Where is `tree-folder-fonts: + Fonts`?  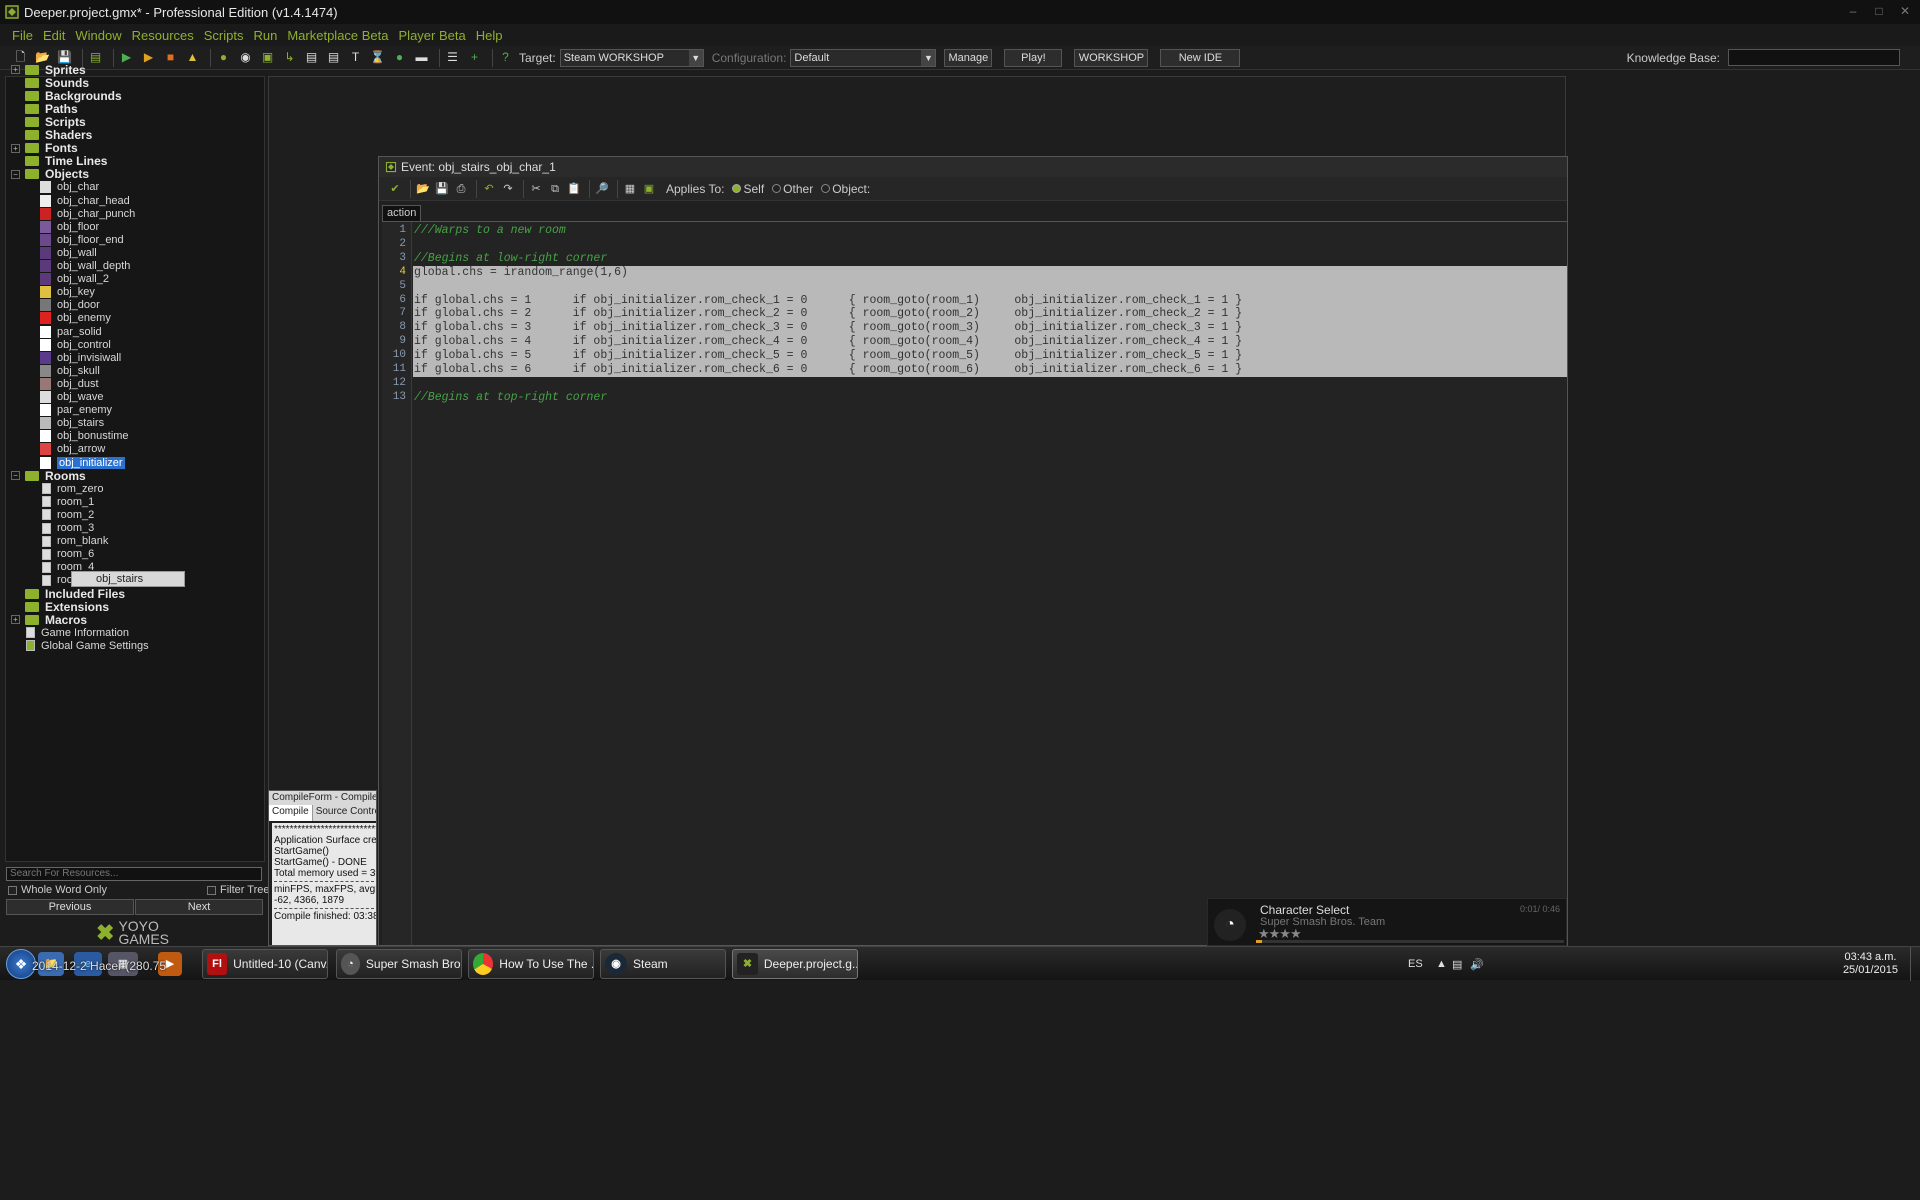 tree-folder-fonts: + Fonts is located at coordinates (44, 148).